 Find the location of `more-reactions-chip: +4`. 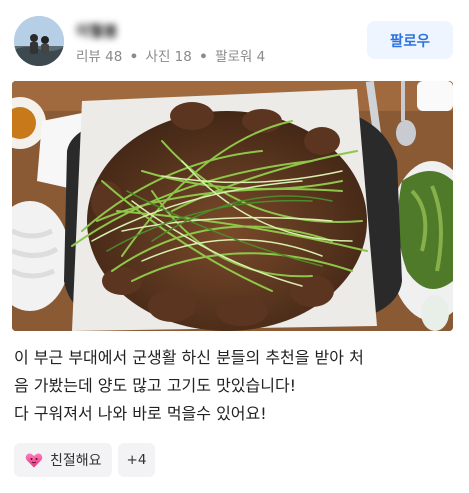

more-reactions-chip: +4 is located at coordinates (136, 460).